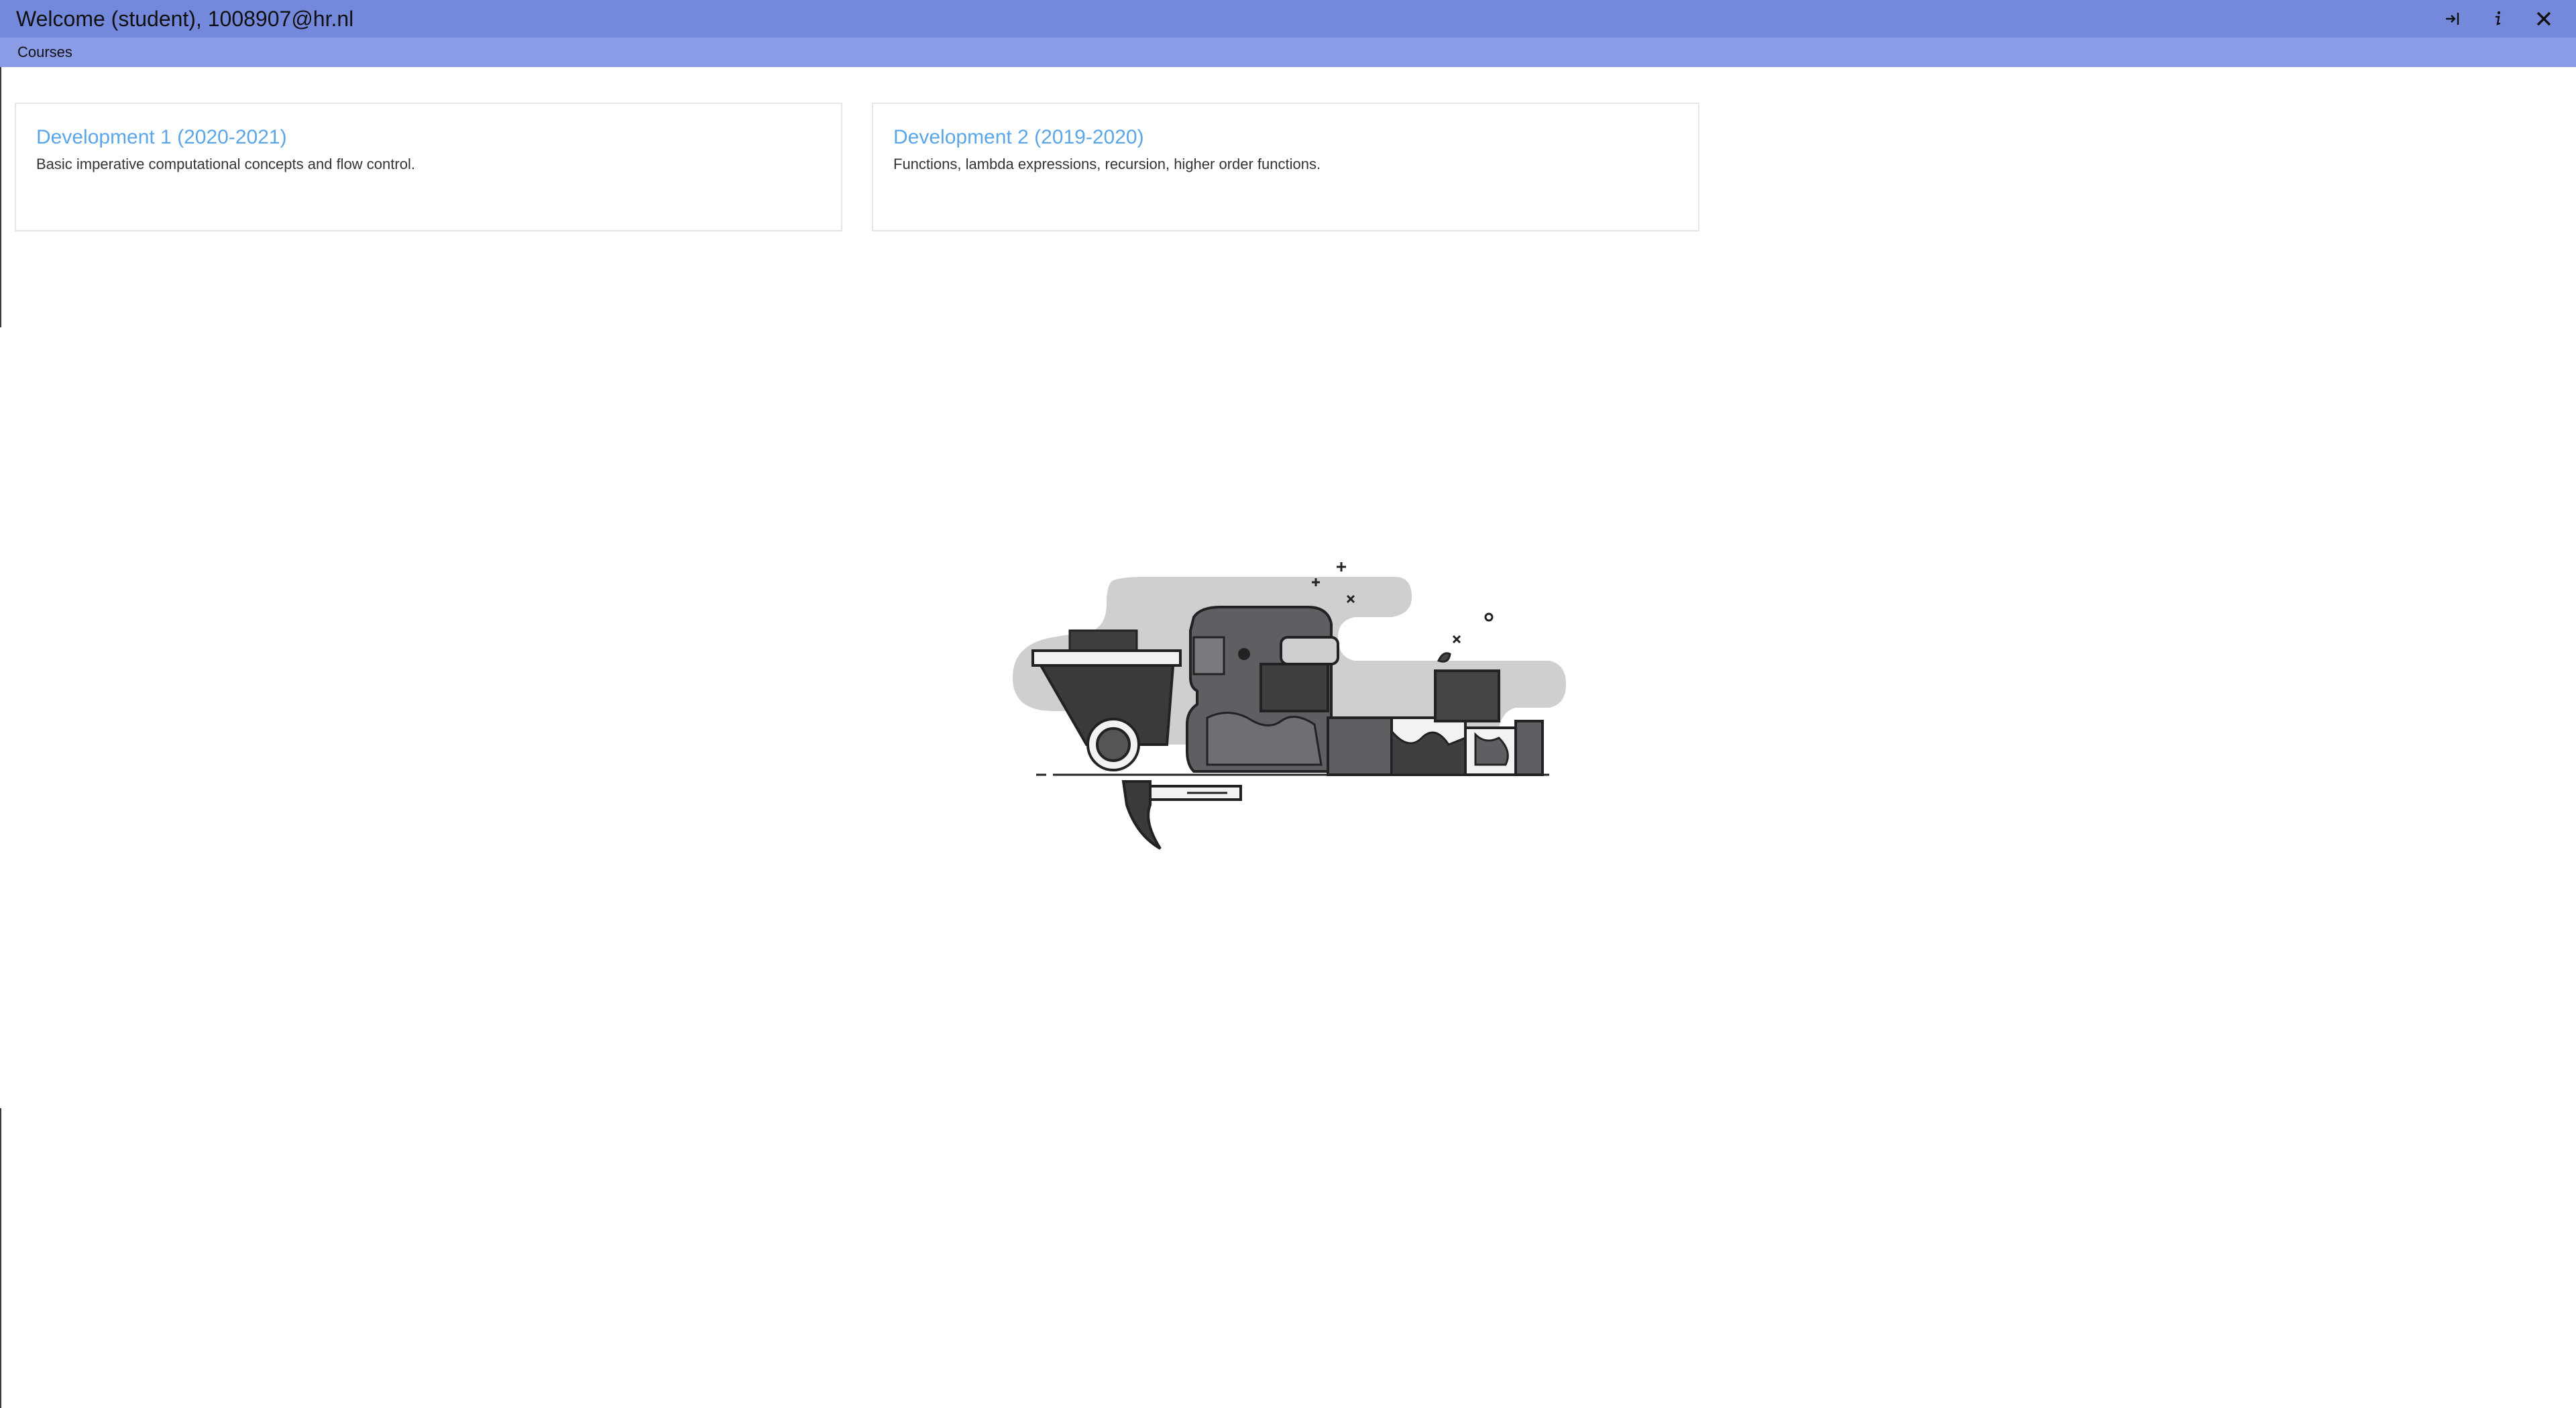 This screenshot has width=2576, height=1408. What do you see at coordinates (185, 18) in the screenshot?
I see `window-title: Welcome (student), 1008907@hr.nl` at bounding box center [185, 18].